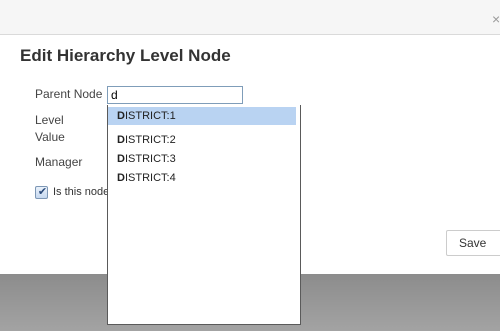 The width and height of the screenshot is (500, 331). I want to click on dialog-titlebar: ×, so click(250, 17).